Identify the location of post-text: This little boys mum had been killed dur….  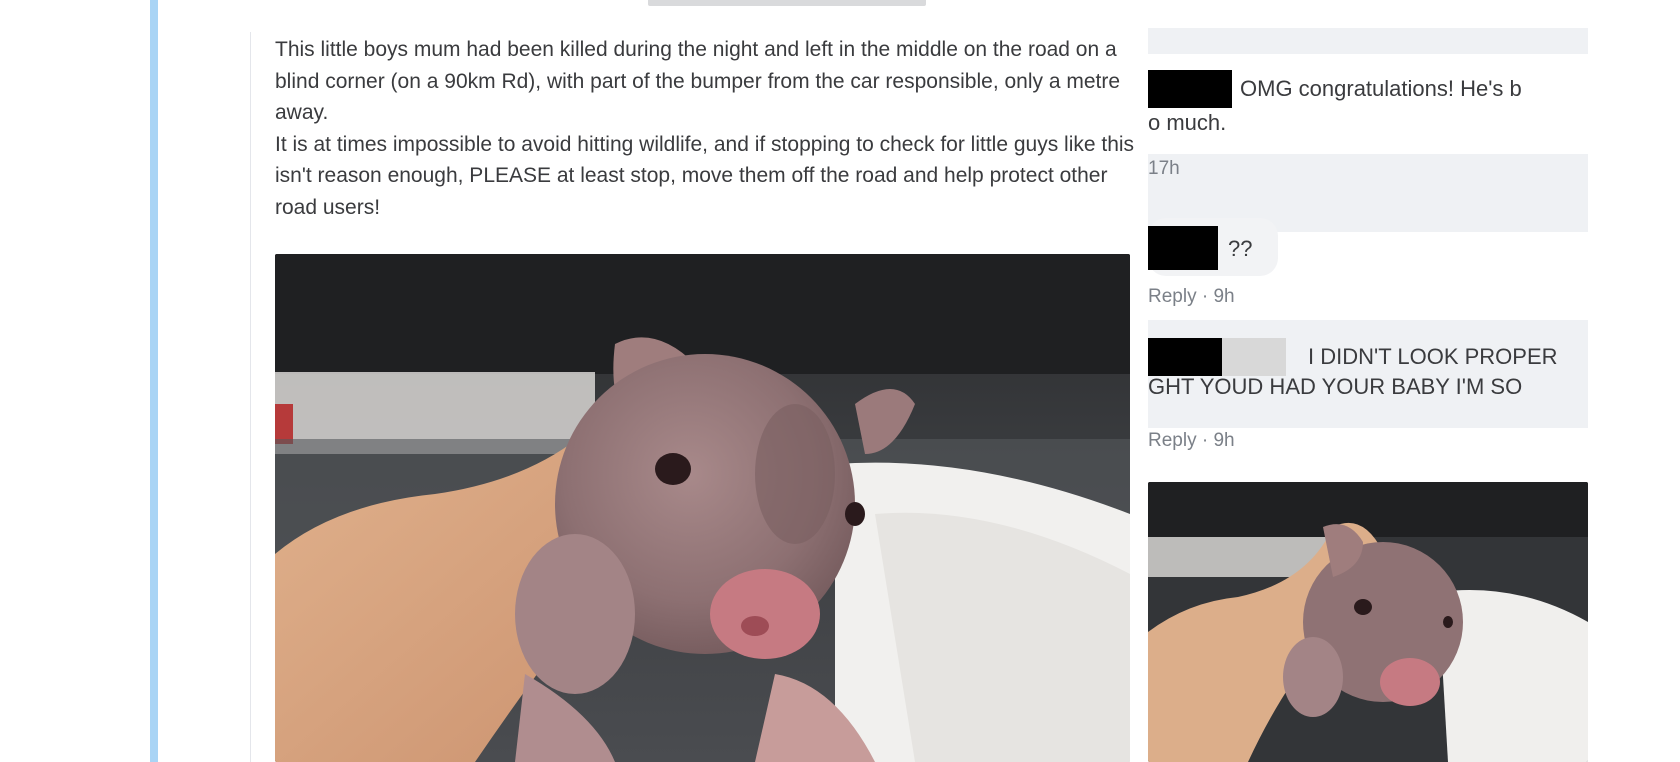
(705, 128).